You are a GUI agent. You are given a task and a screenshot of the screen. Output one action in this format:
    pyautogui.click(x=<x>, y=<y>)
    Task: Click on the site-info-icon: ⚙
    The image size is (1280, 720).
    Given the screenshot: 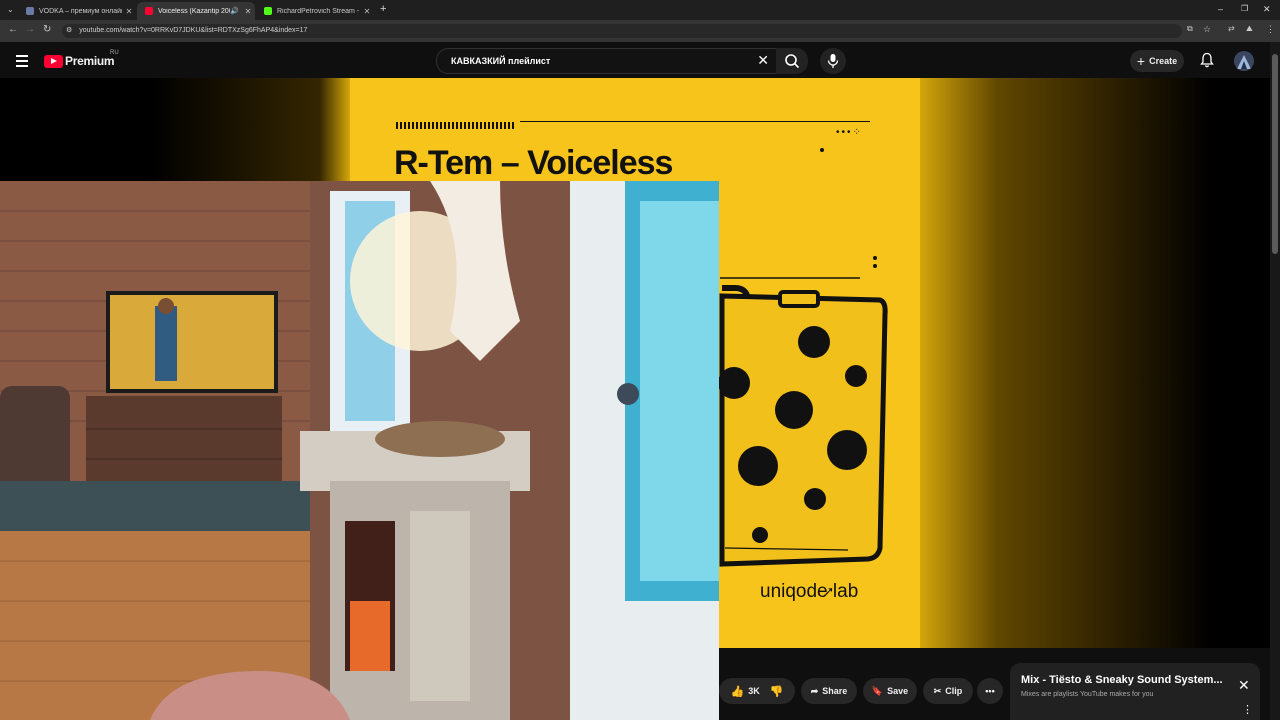 What is the action you would take?
    pyautogui.click(x=69, y=30)
    